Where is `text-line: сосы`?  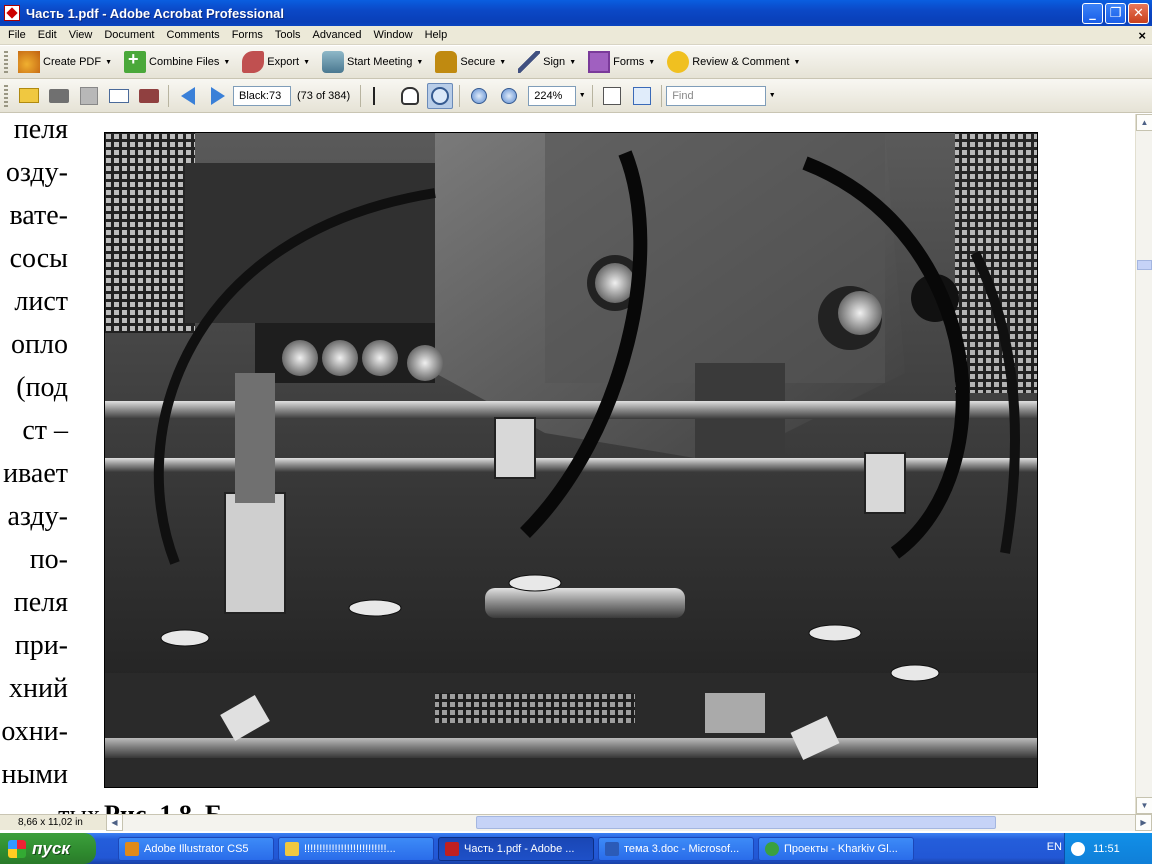 text-line: сосы is located at coordinates (38, 258).